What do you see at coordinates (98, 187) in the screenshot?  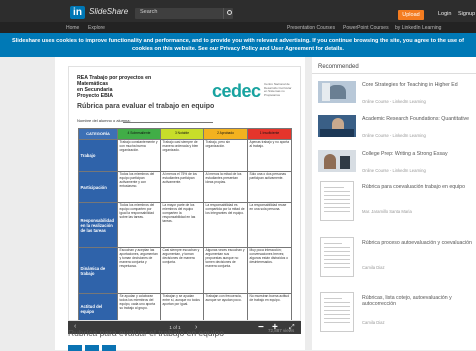 I see `rubric-row-category: Participación` at bounding box center [98, 187].